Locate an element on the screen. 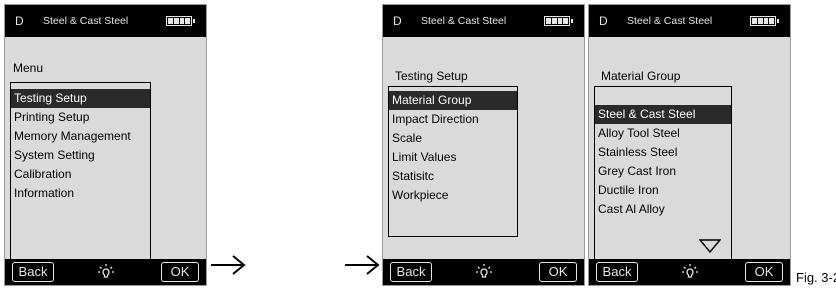 The height and width of the screenshot is (290, 836). list-item-alloy-tool-steel: Alloy Tool Steel is located at coordinates (663, 133).